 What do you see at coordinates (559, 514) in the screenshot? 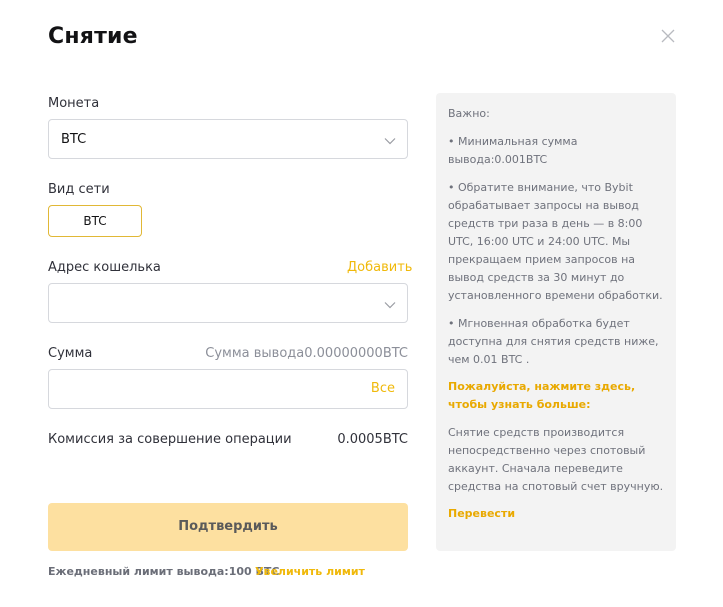
I see `transfer-link: Перевести` at bounding box center [559, 514].